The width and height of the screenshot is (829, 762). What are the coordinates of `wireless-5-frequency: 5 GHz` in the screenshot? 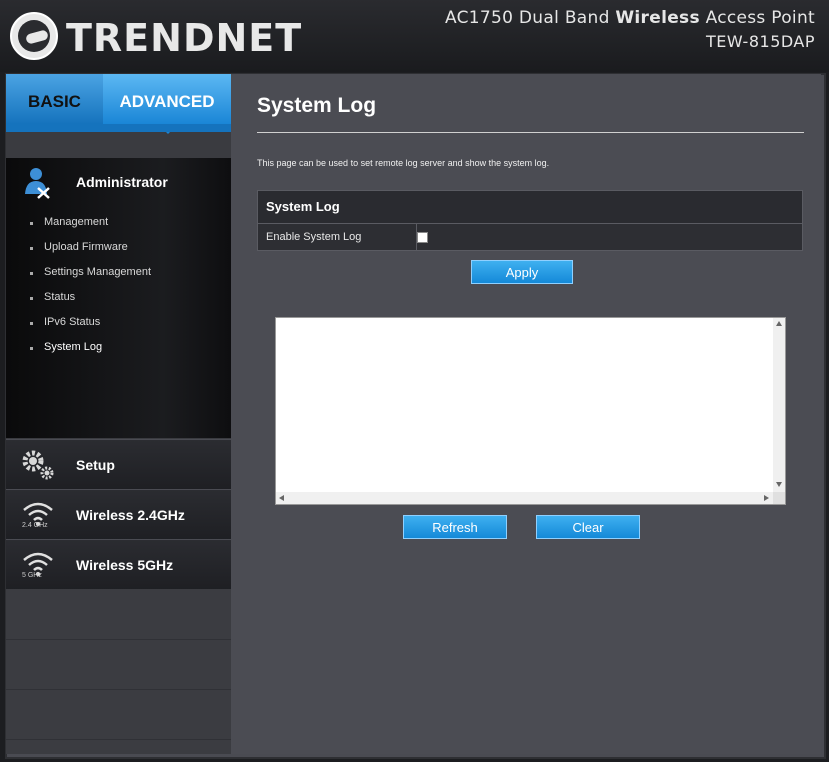 It's located at (32, 575).